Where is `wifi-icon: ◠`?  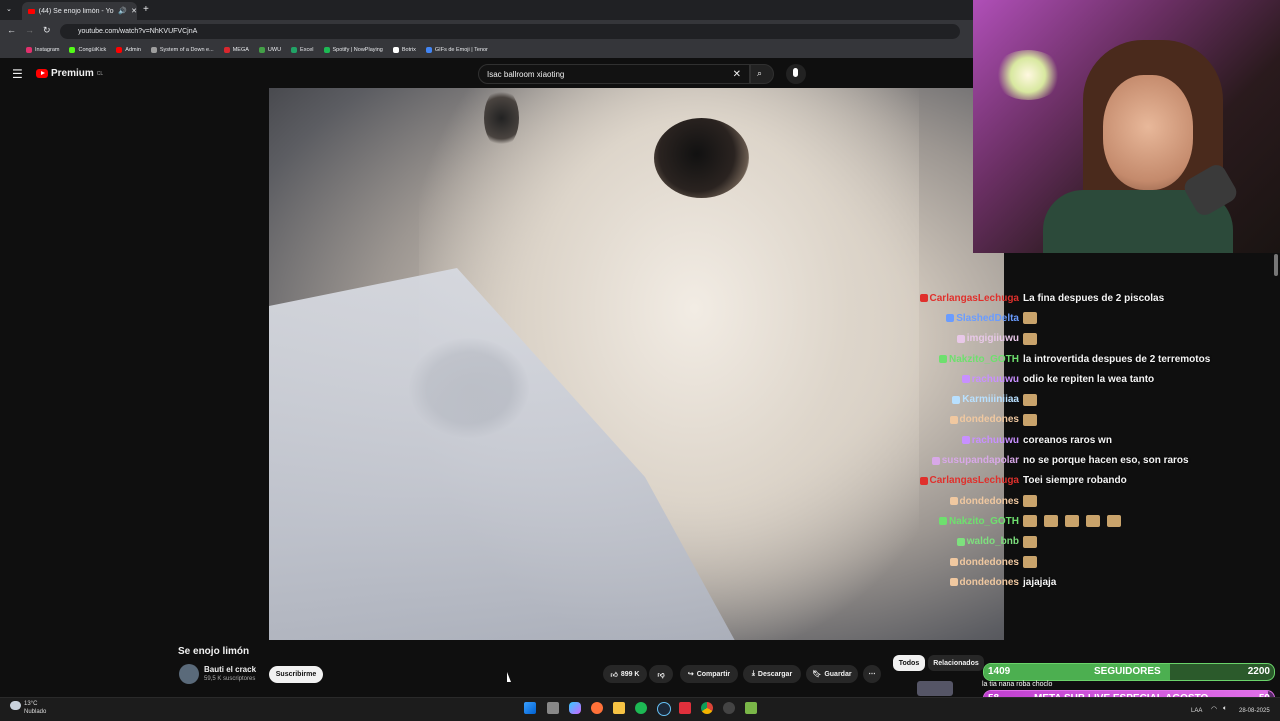 wifi-icon: ◠ is located at coordinates (1214, 709).